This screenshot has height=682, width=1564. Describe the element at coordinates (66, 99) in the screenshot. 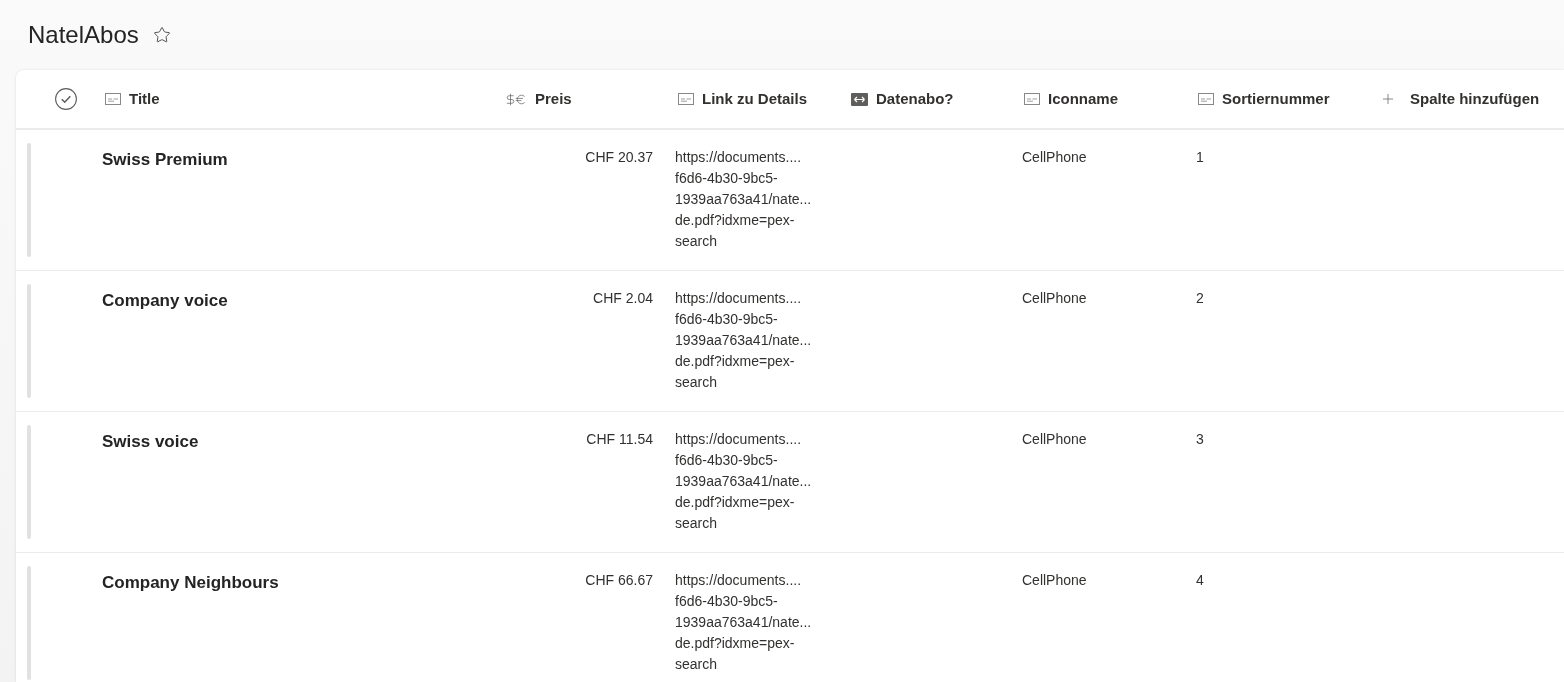

I see `check-circle-icon` at that location.